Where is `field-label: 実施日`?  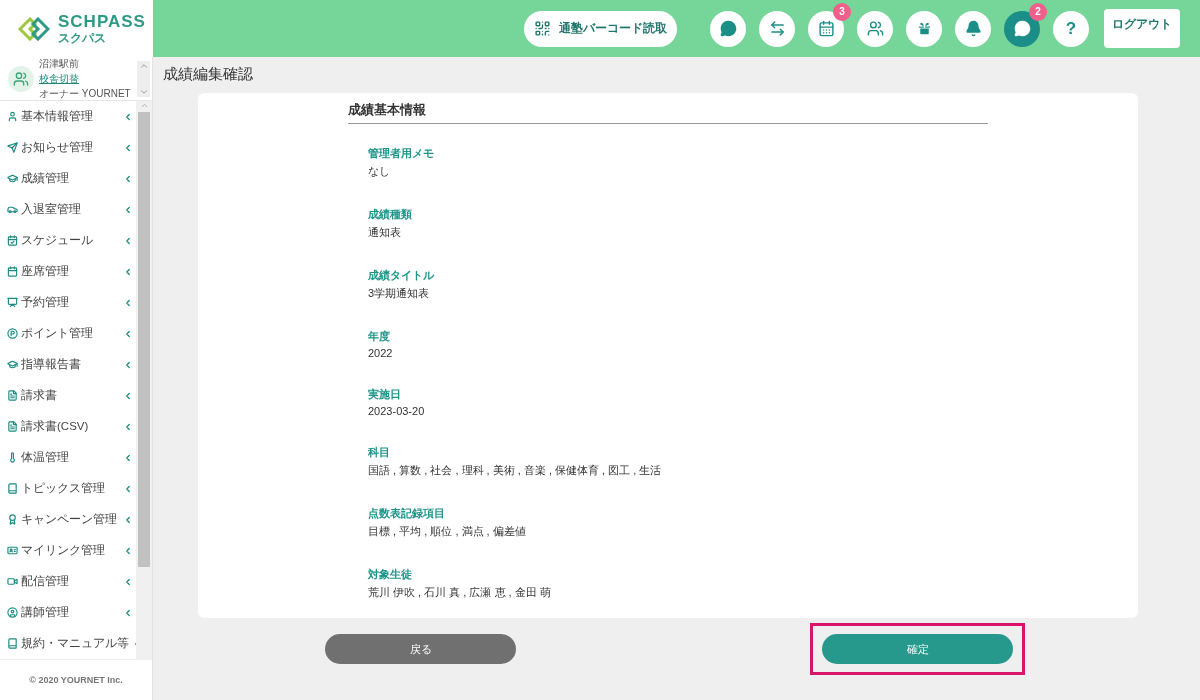 field-label: 実施日 is located at coordinates (385, 394).